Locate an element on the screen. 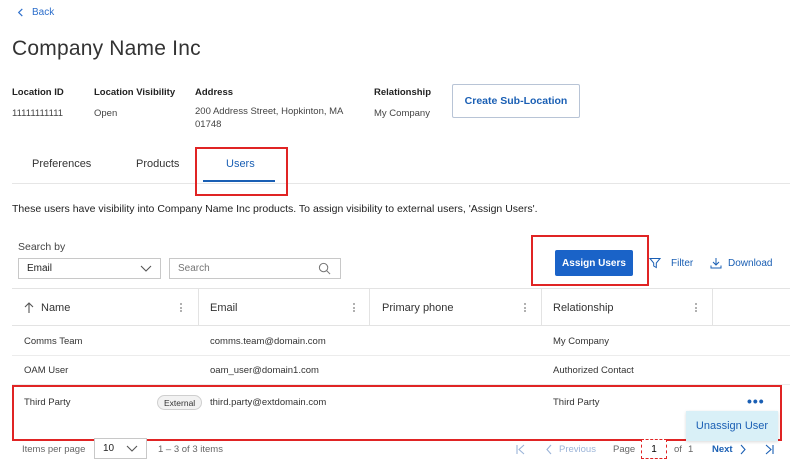  row-email: comms.team@domain.com is located at coordinates (268, 341).